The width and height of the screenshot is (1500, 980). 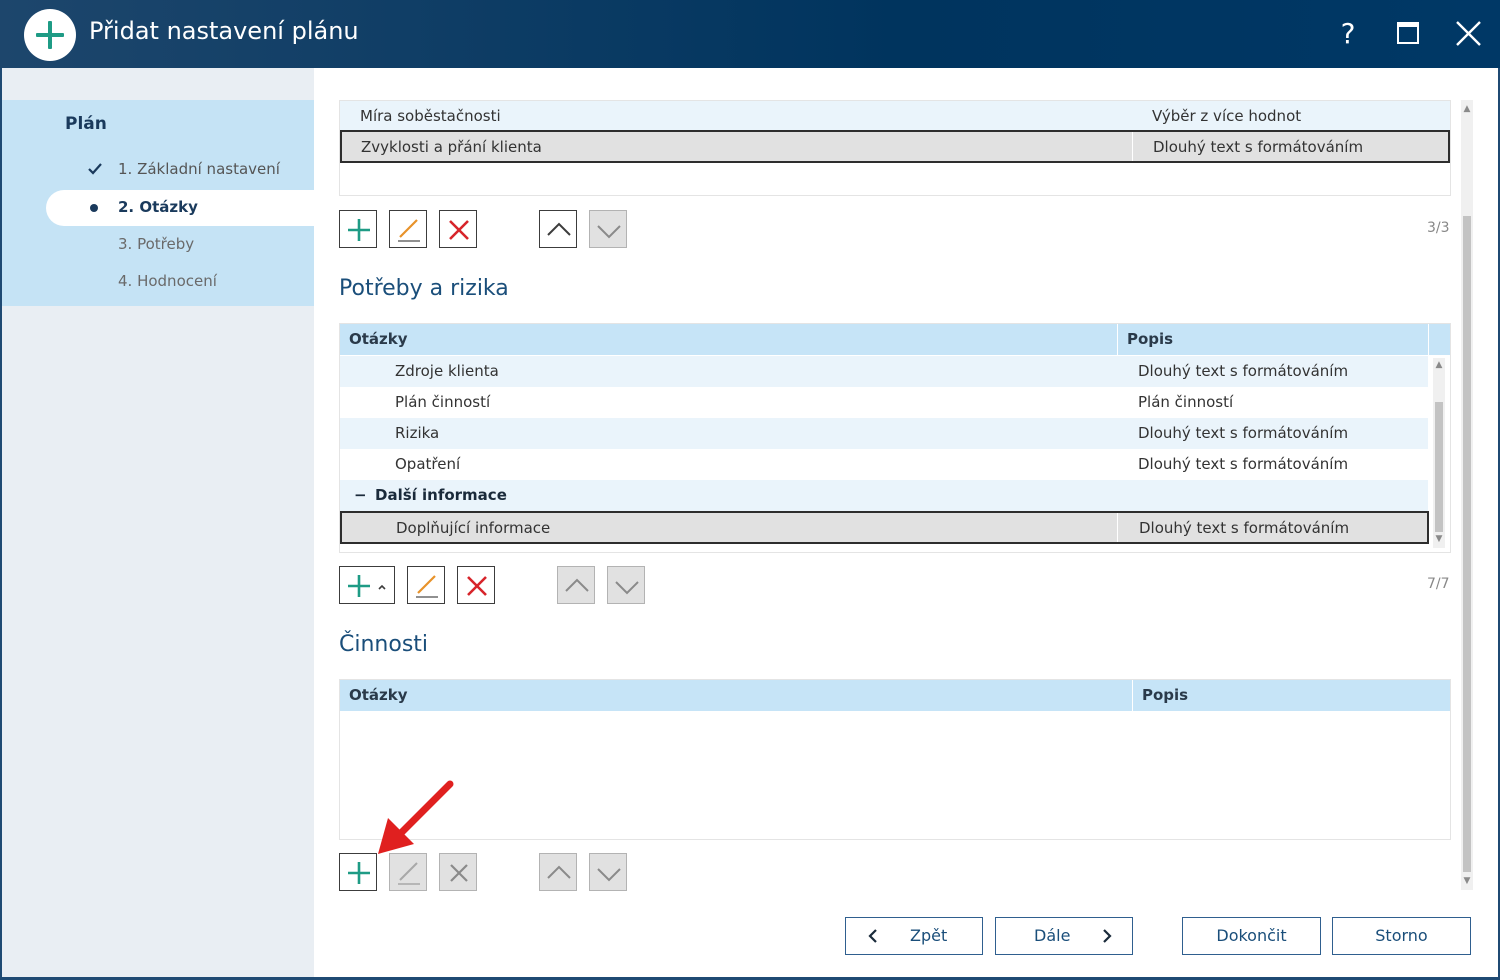 I want to click on step-evaluation: 4. Hodnocení, so click(x=167, y=281).